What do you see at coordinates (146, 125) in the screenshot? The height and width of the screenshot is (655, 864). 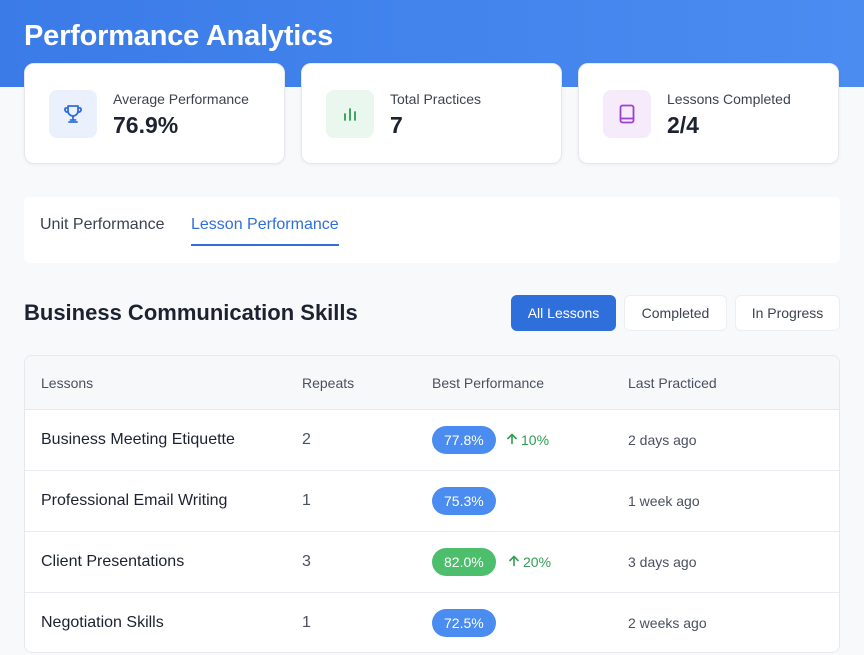 I see `stat-value: 76.9%` at bounding box center [146, 125].